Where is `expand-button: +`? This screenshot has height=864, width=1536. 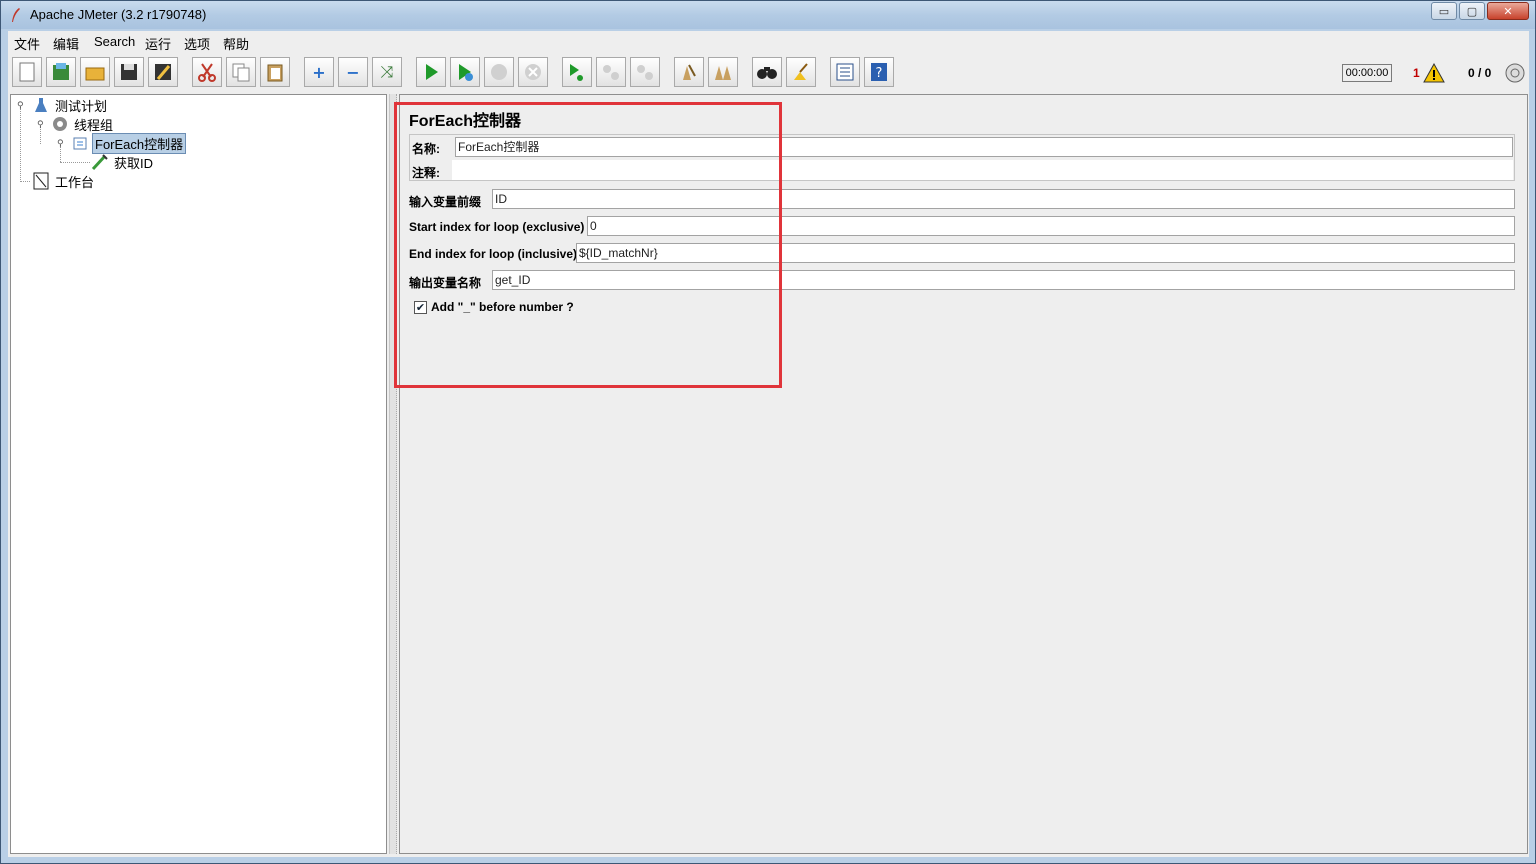
expand-button: + is located at coordinates (319, 72).